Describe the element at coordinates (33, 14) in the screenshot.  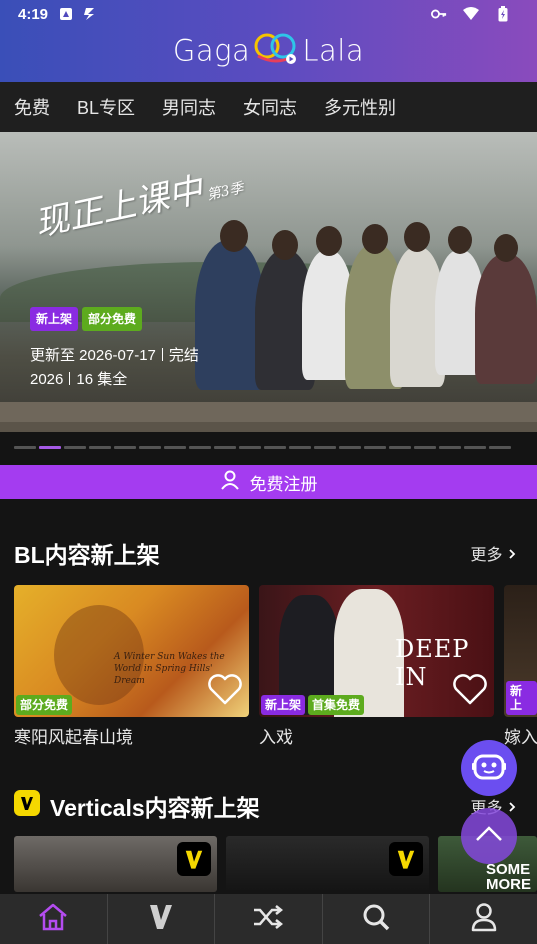
I see `status-time: 4:19` at that location.